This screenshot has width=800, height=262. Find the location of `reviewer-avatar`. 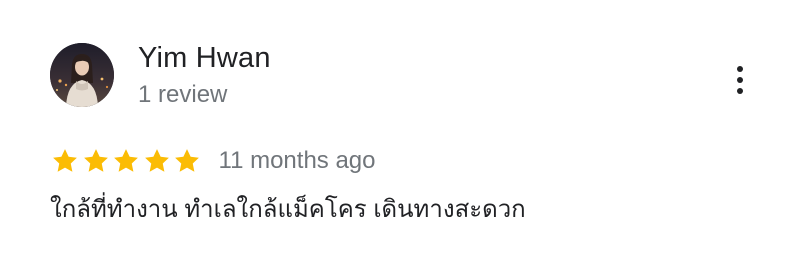

reviewer-avatar is located at coordinates (82, 75).